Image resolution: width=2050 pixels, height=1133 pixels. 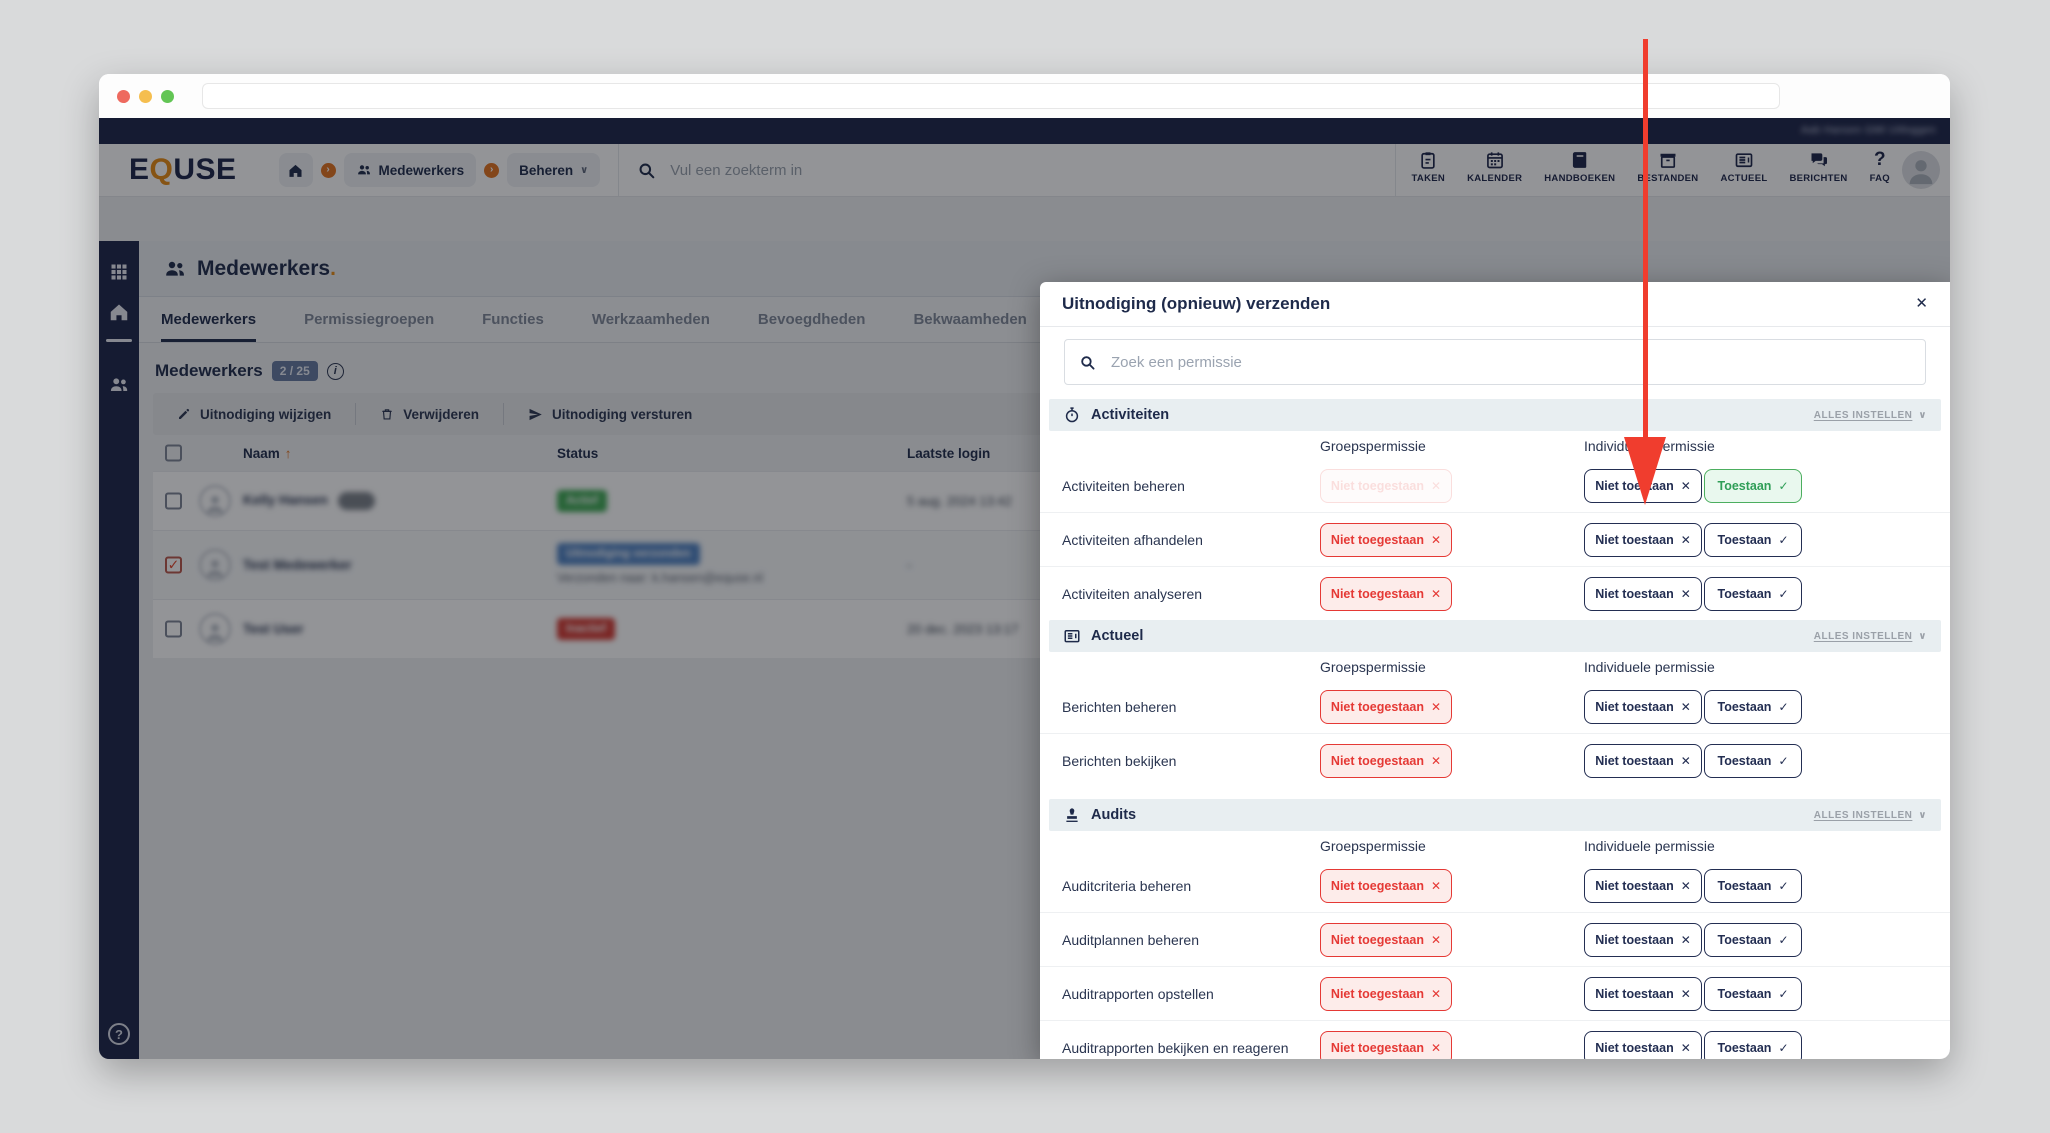 I want to click on search-icon, so click(x=1087, y=362).